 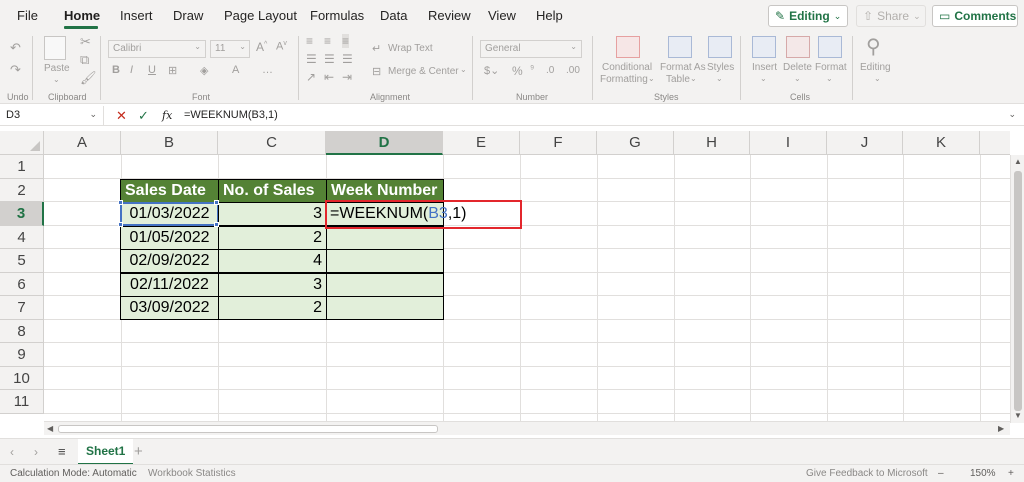 I want to click on row-header-9: 9, so click(x=22, y=355).